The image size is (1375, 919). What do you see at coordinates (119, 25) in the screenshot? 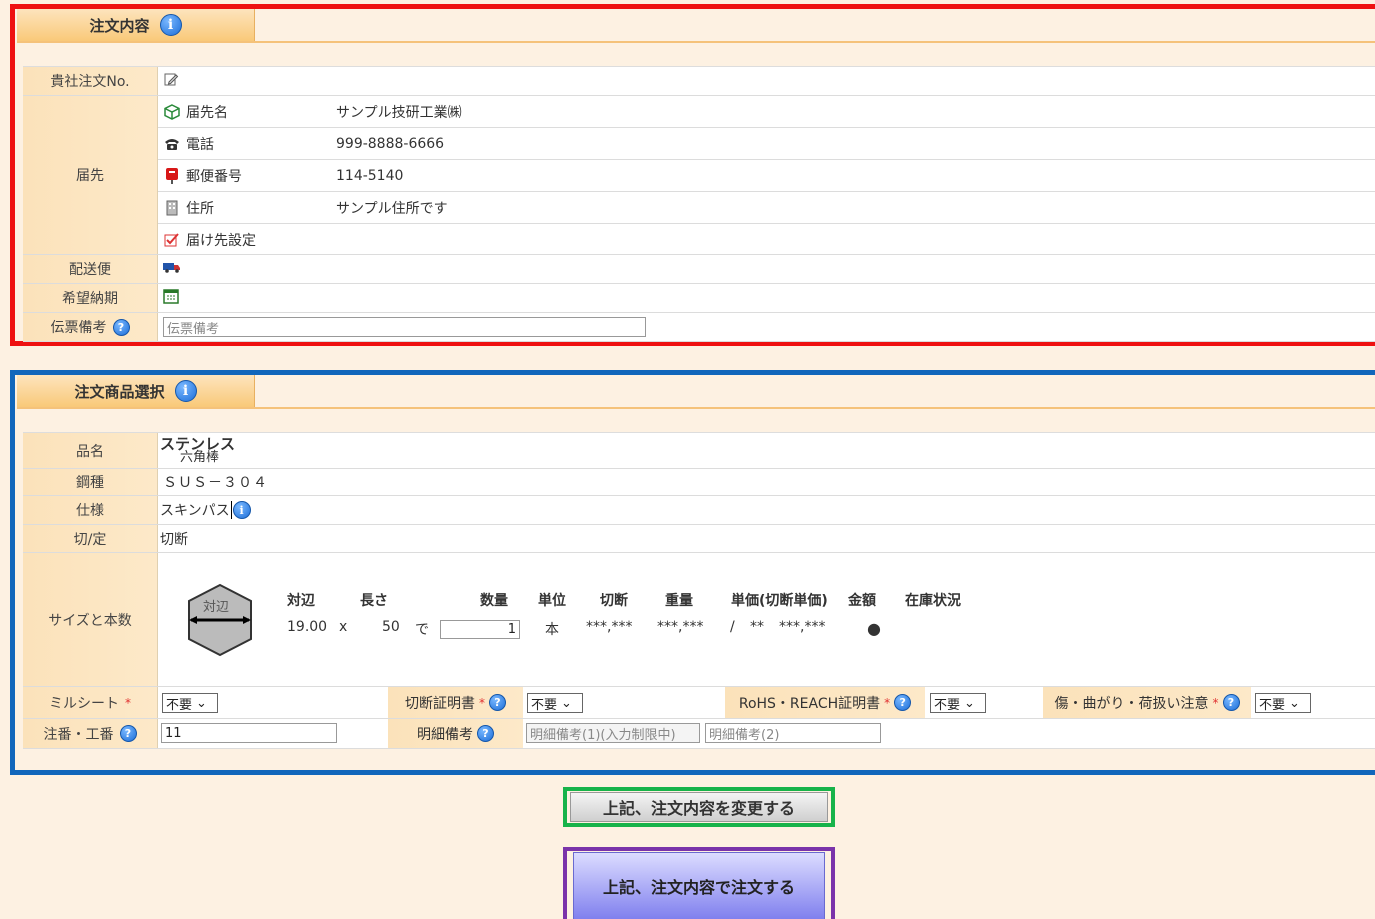
I see `order-content-title: 注文内容` at bounding box center [119, 25].